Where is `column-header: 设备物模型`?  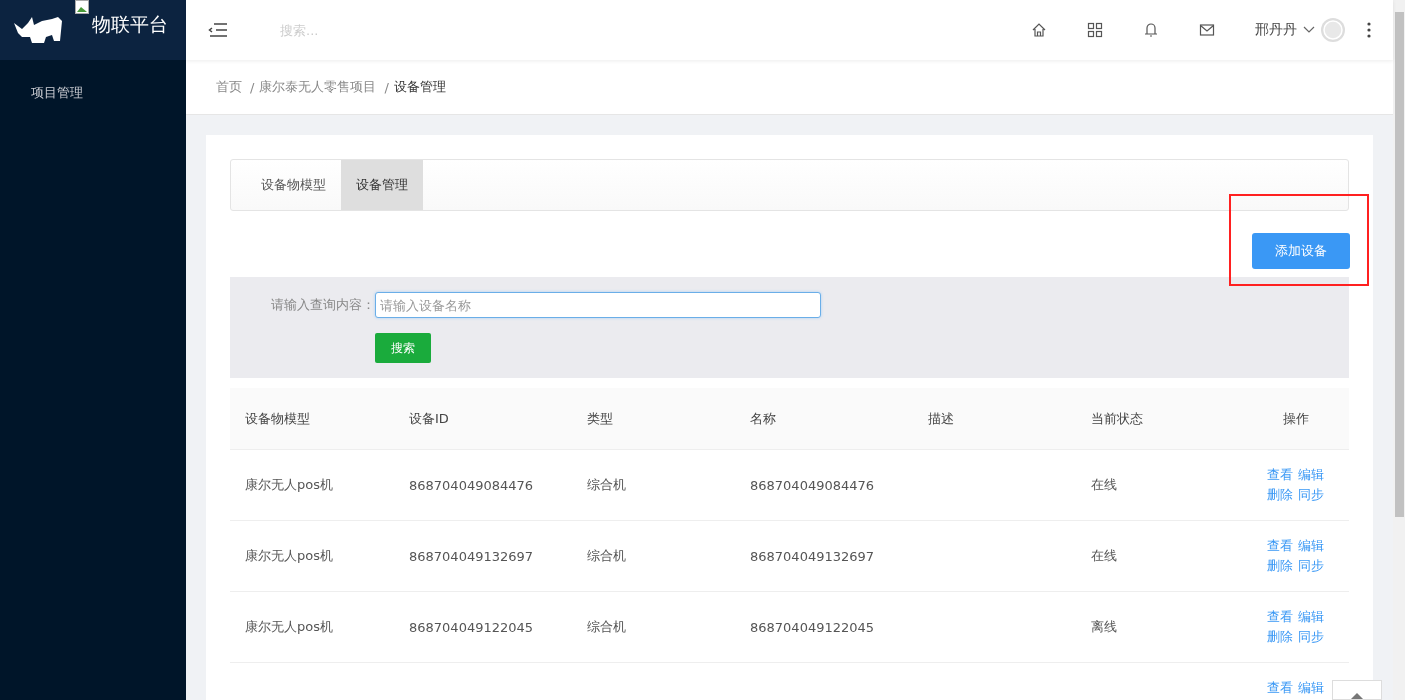 column-header: 设备物模型 is located at coordinates (277, 418).